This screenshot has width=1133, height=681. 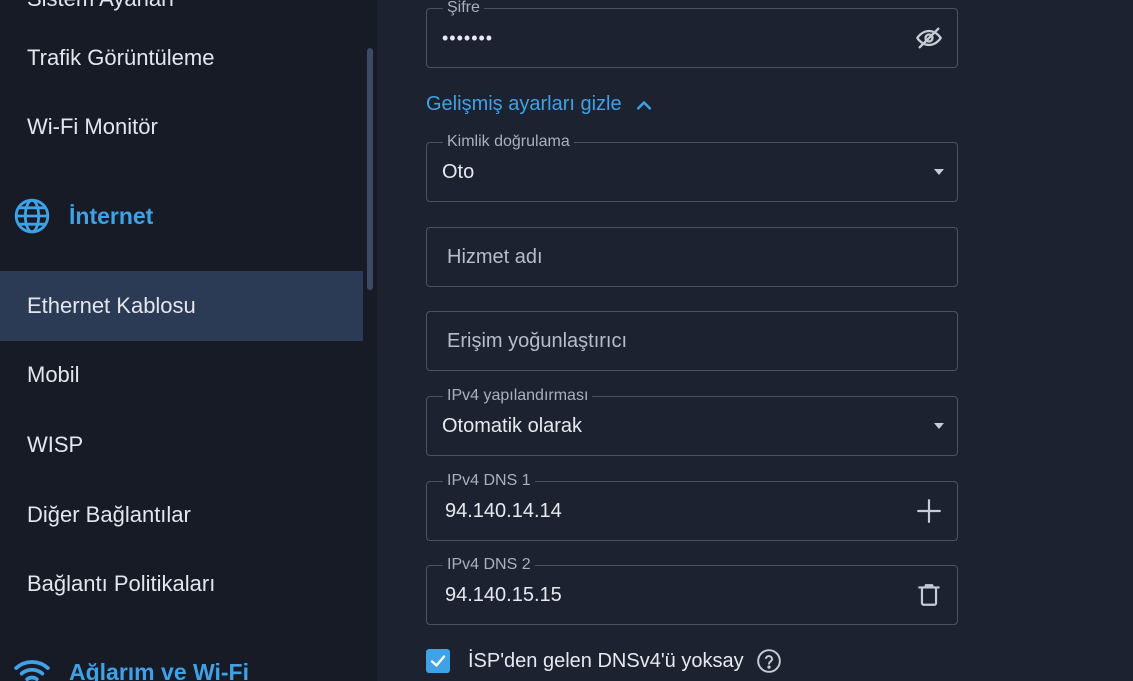 I want to click on ipv4-dns1-input: IPv4 DNS 1 94.140.14.14, so click(x=692, y=506).